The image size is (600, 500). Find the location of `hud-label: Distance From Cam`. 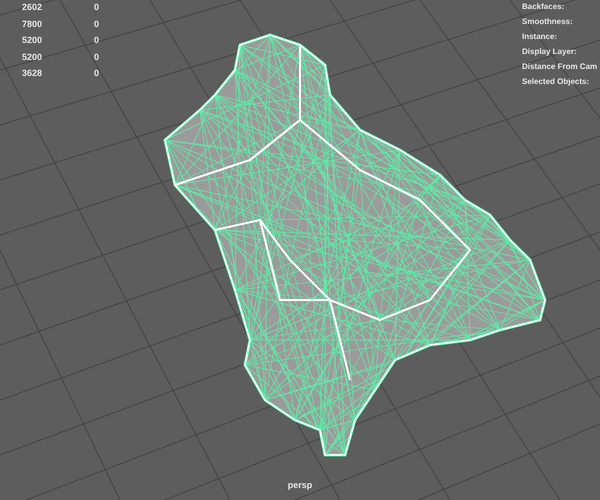

hud-label: Distance From Cam is located at coordinates (560, 67).